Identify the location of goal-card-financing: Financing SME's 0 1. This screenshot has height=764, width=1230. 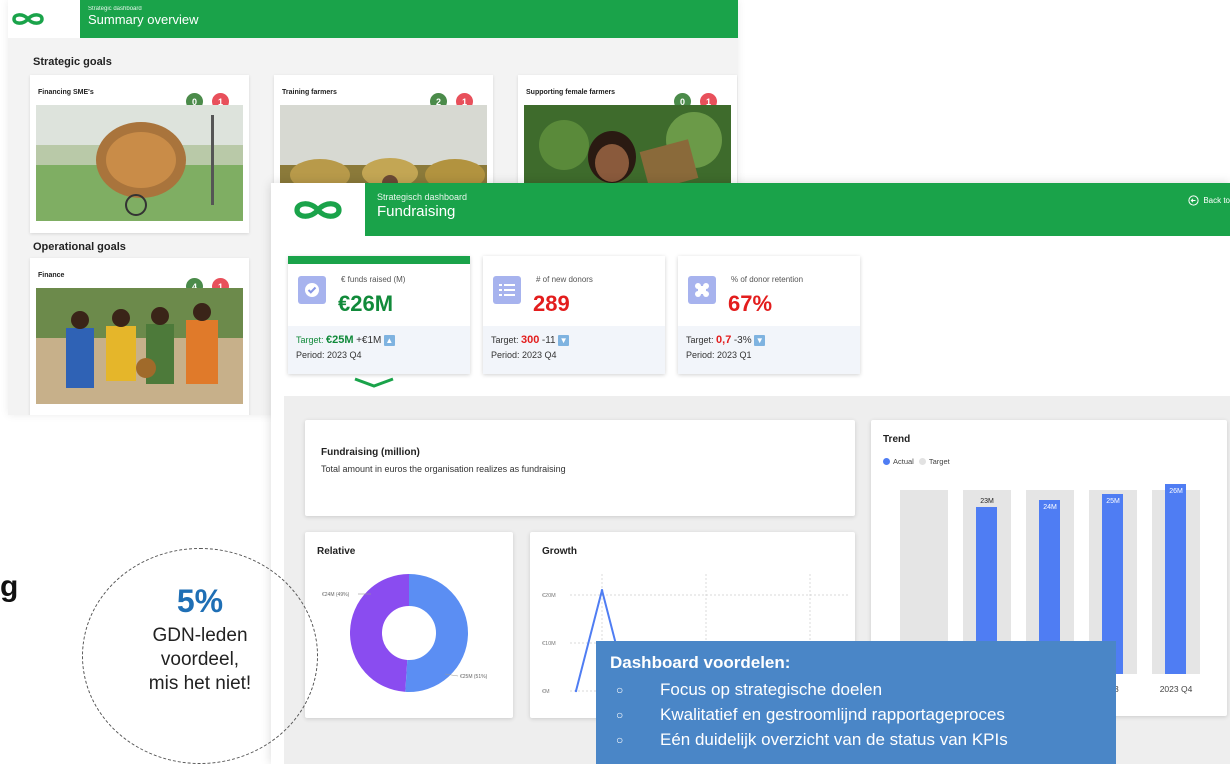
(139, 154).